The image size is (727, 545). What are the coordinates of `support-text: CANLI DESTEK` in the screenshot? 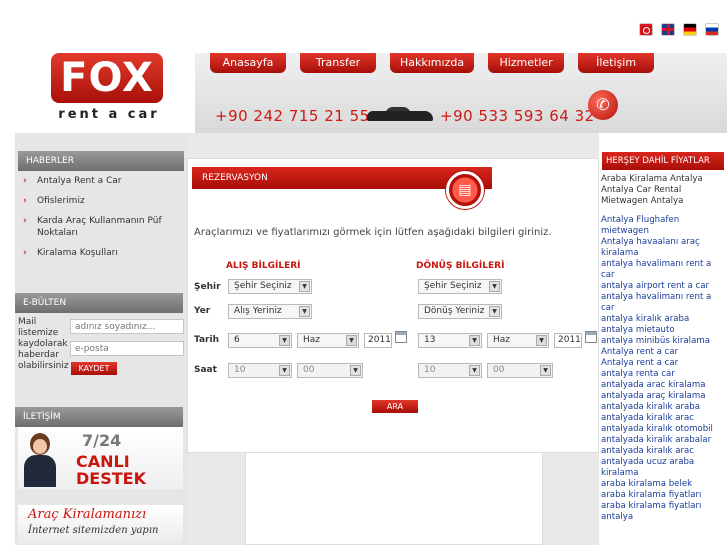 It's located at (111, 470).